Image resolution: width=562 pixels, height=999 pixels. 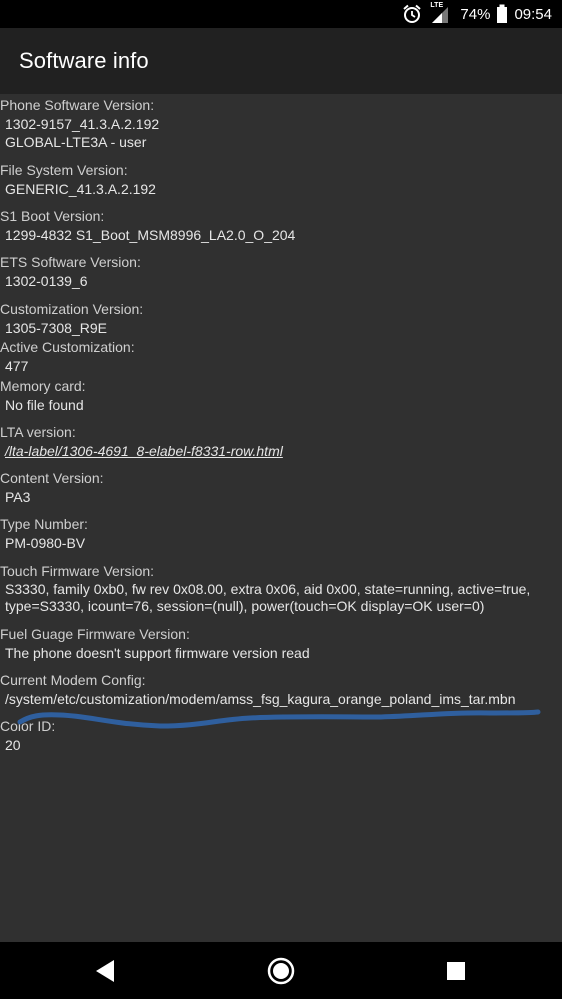 I want to click on s1-boot-version-value: 1299-4832 S1_Boot_MSM8996_LA2.0_O_204, so click(x=150, y=235).